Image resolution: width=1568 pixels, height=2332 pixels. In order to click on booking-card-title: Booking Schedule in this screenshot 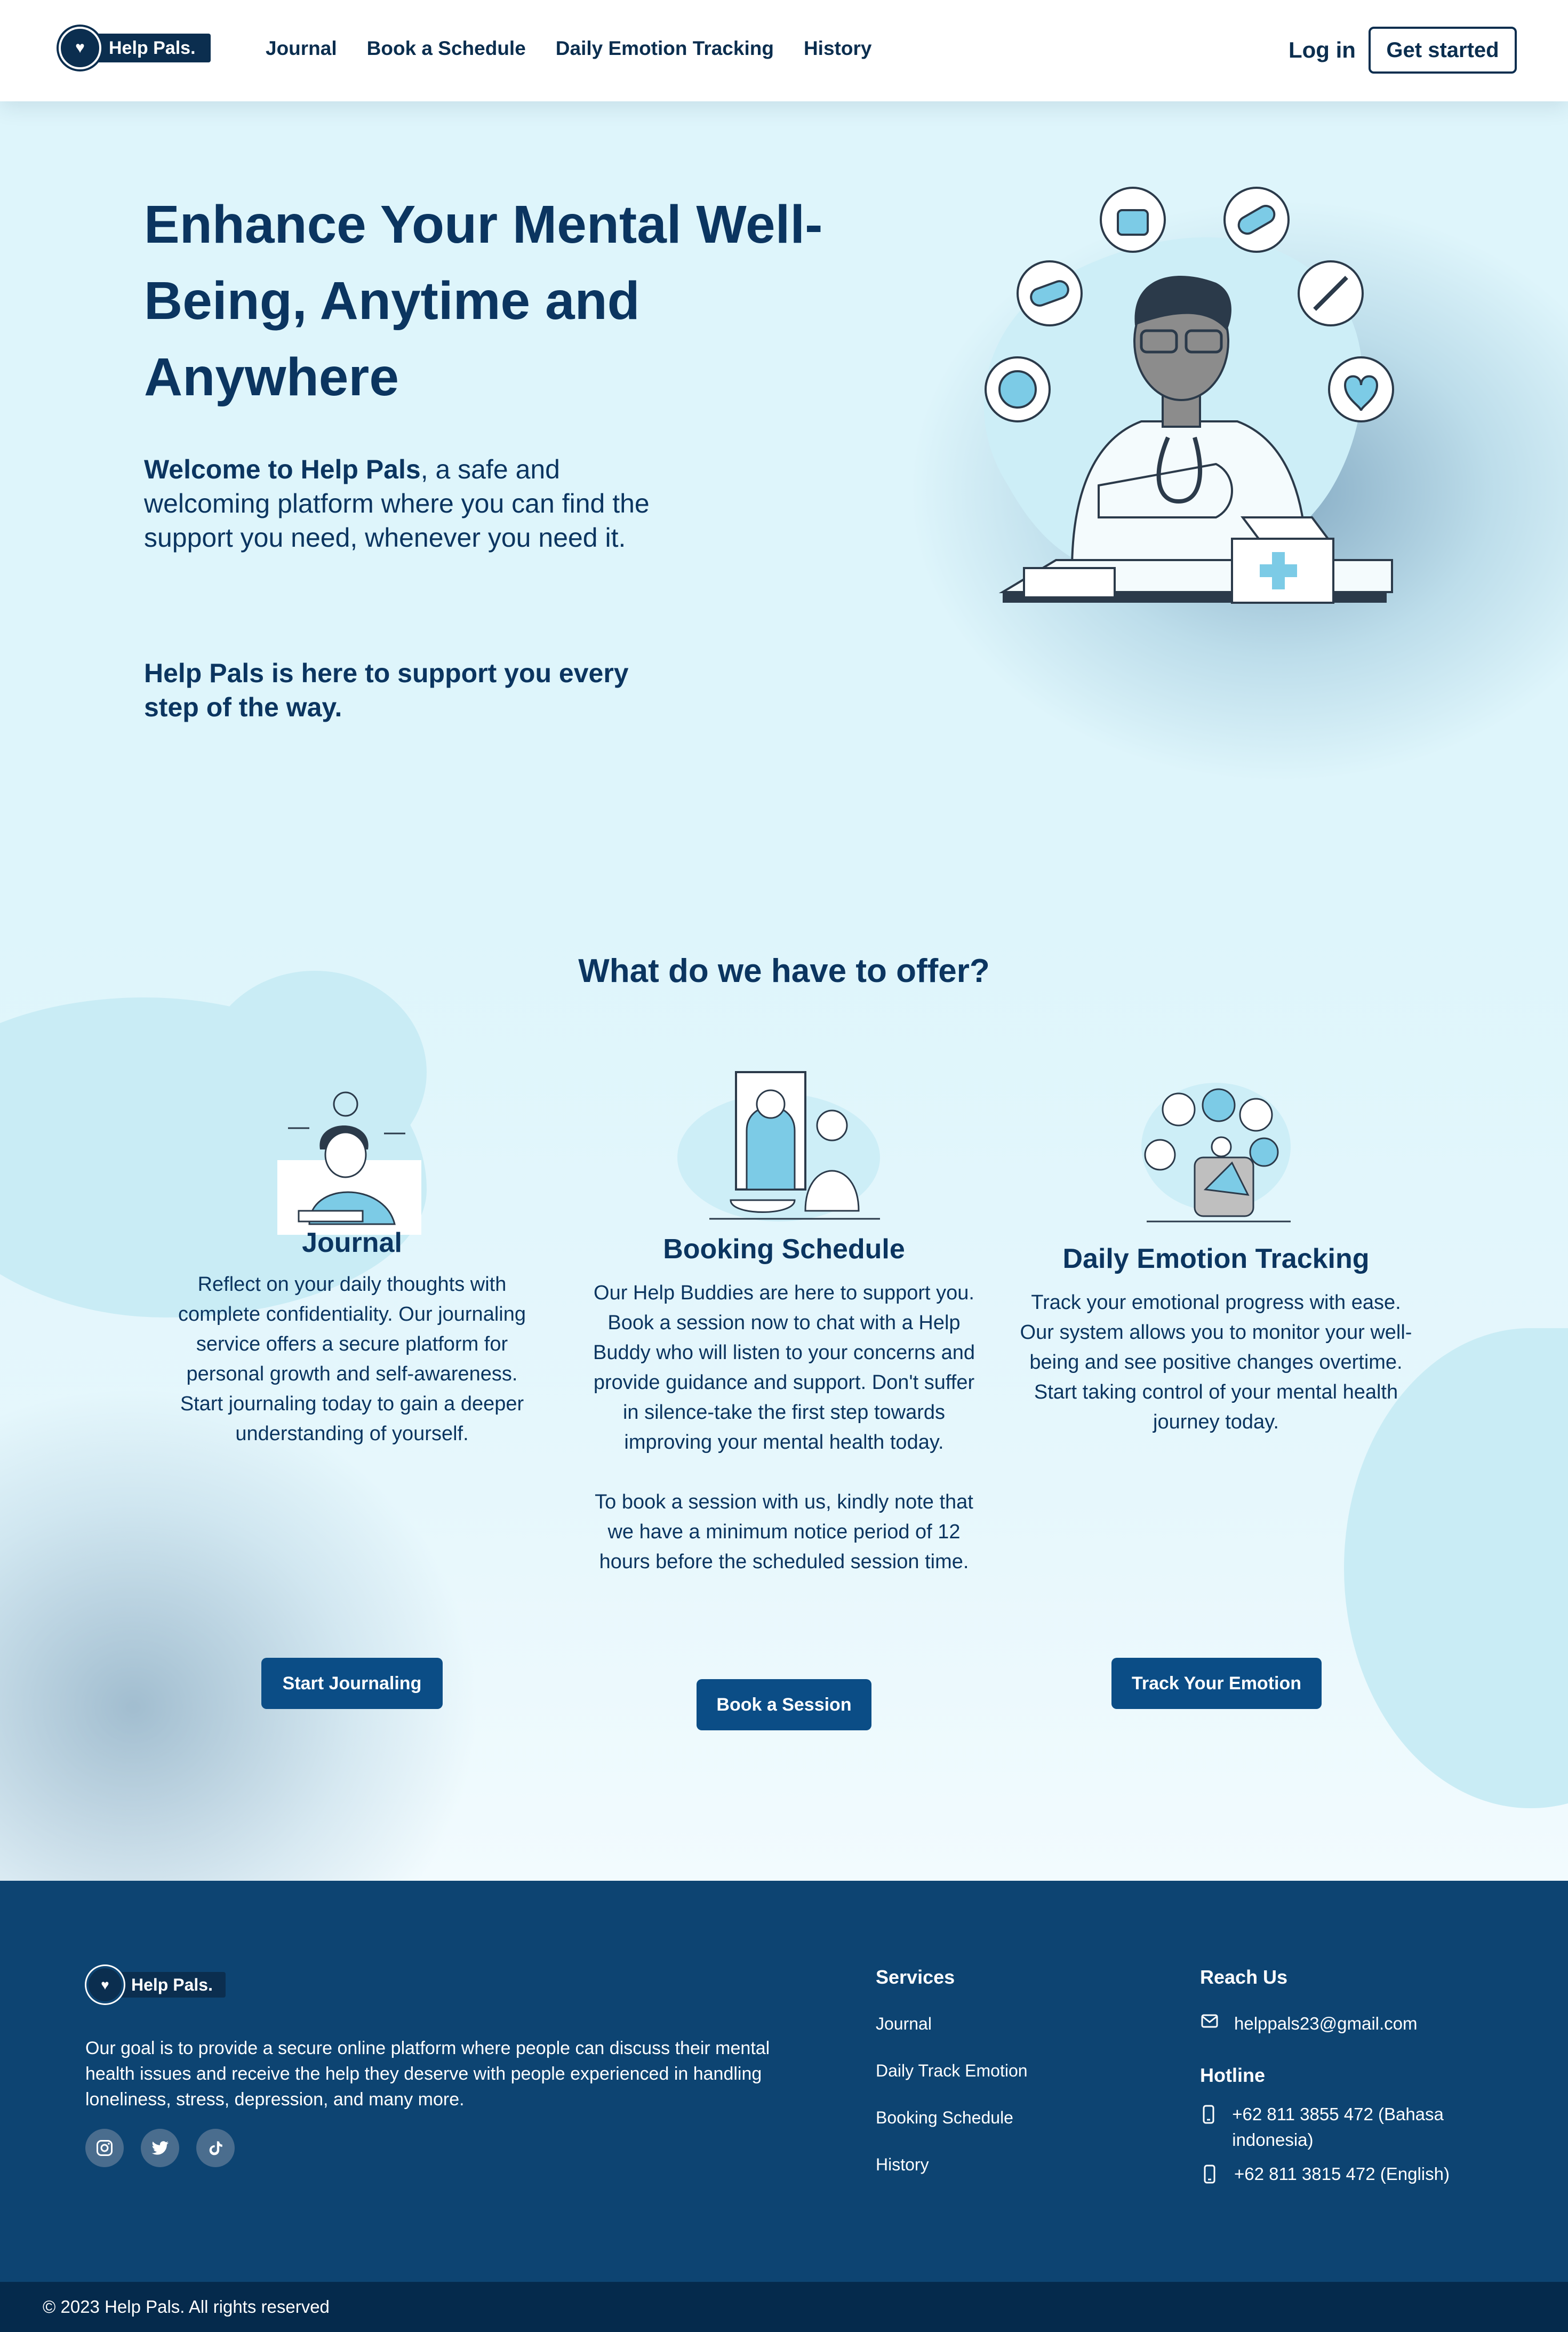, I will do `click(784, 1249)`.